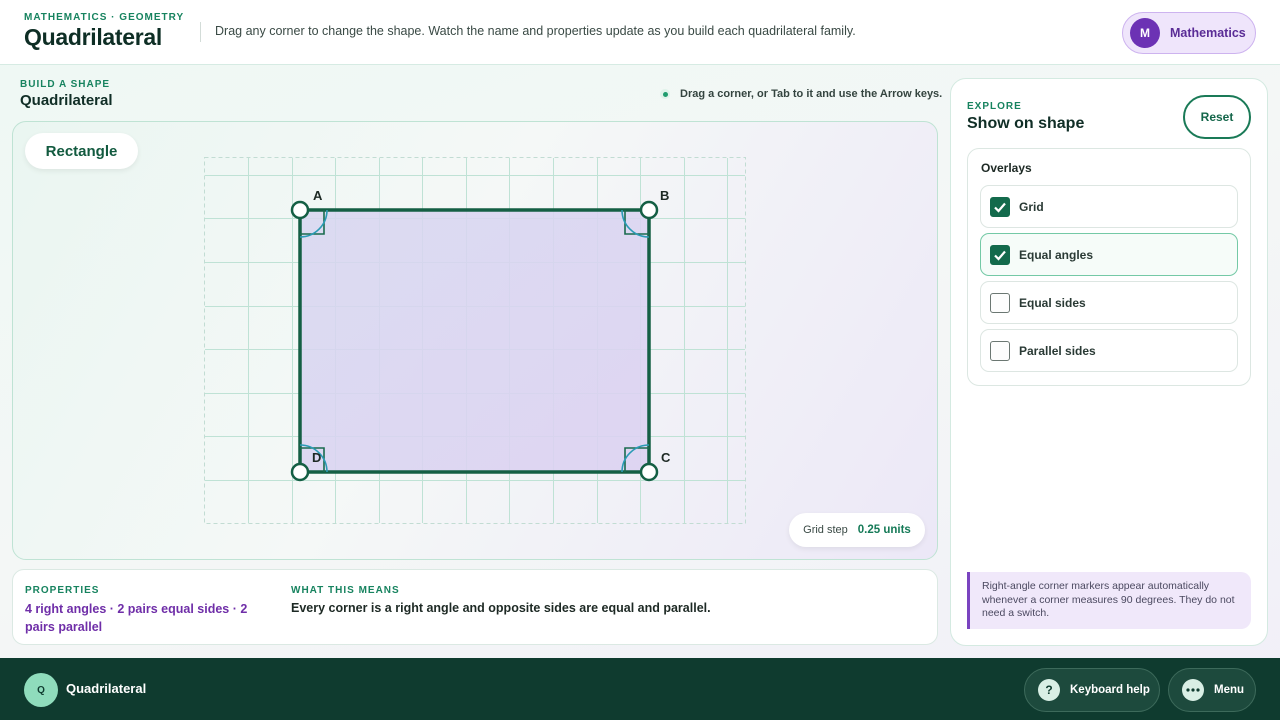 Image resolution: width=1280 pixels, height=720 pixels. What do you see at coordinates (1212, 690) in the screenshot?
I see `menu-button: Menu` at bounding box center [1212, 690].